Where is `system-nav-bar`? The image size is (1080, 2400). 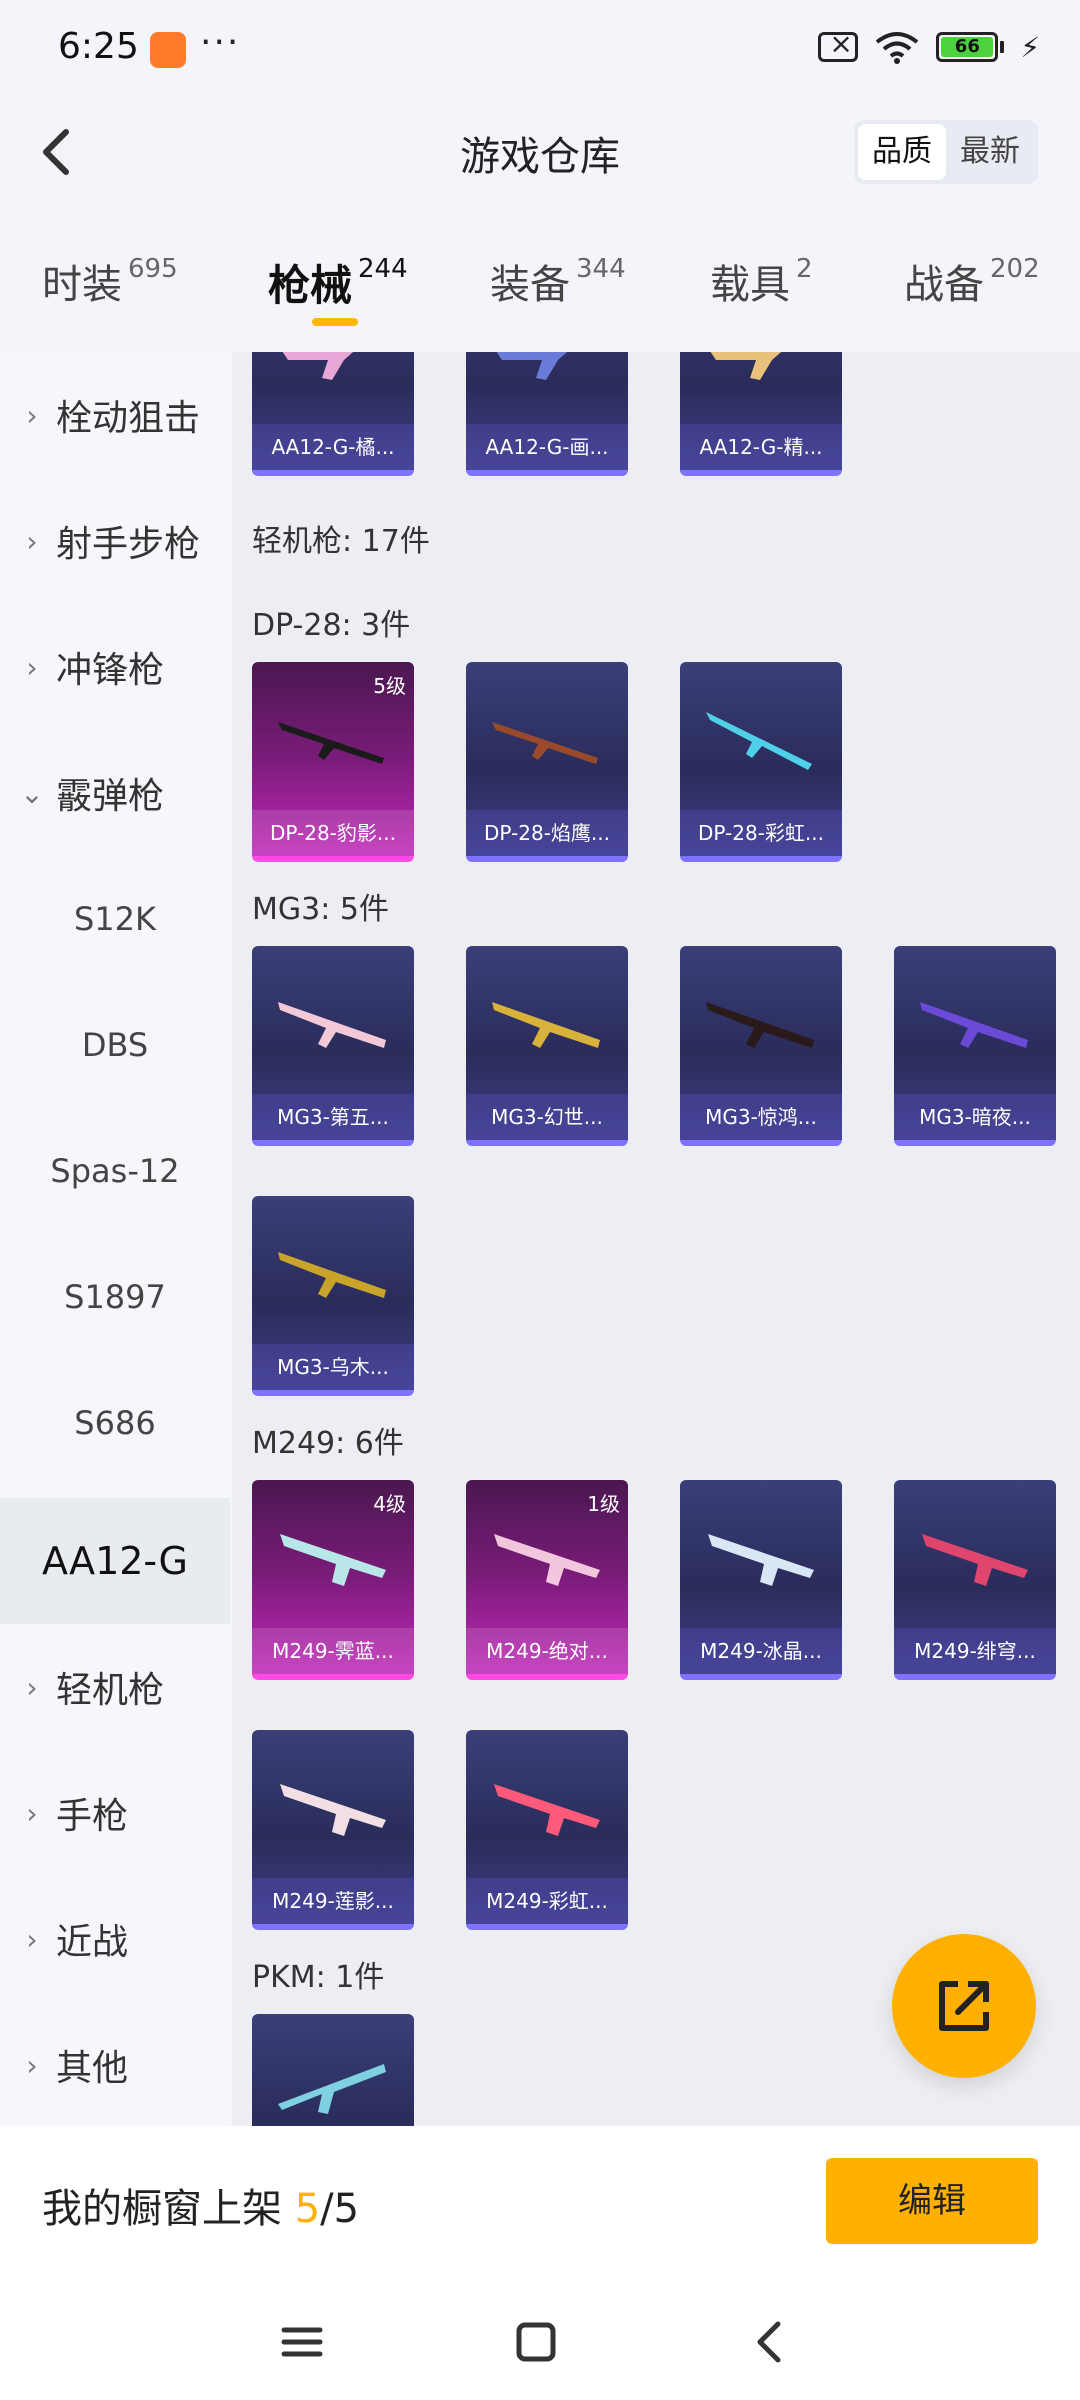 system-nav-bar is located at coordinates (540, 2341).